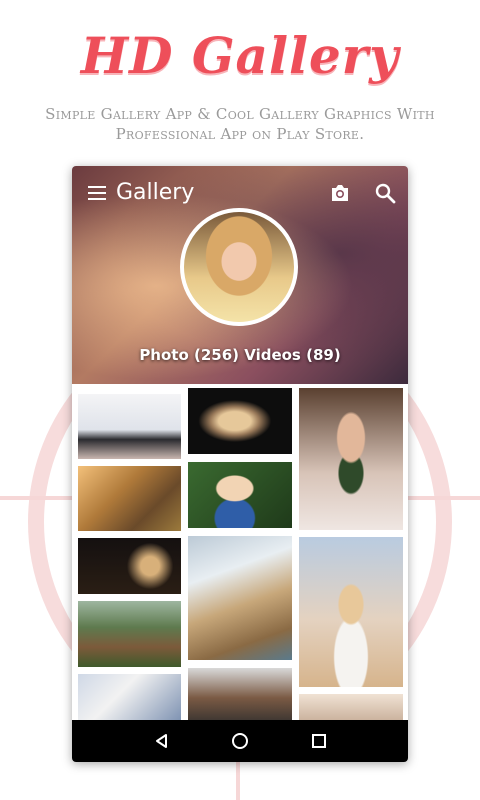 The width and height of the screenshot is (480, 800). What do you see at coordinates (240, 355) in the screenshot?
I see `media-stats: Photo (256) Videos (89)` at bounding box center [240, 355].